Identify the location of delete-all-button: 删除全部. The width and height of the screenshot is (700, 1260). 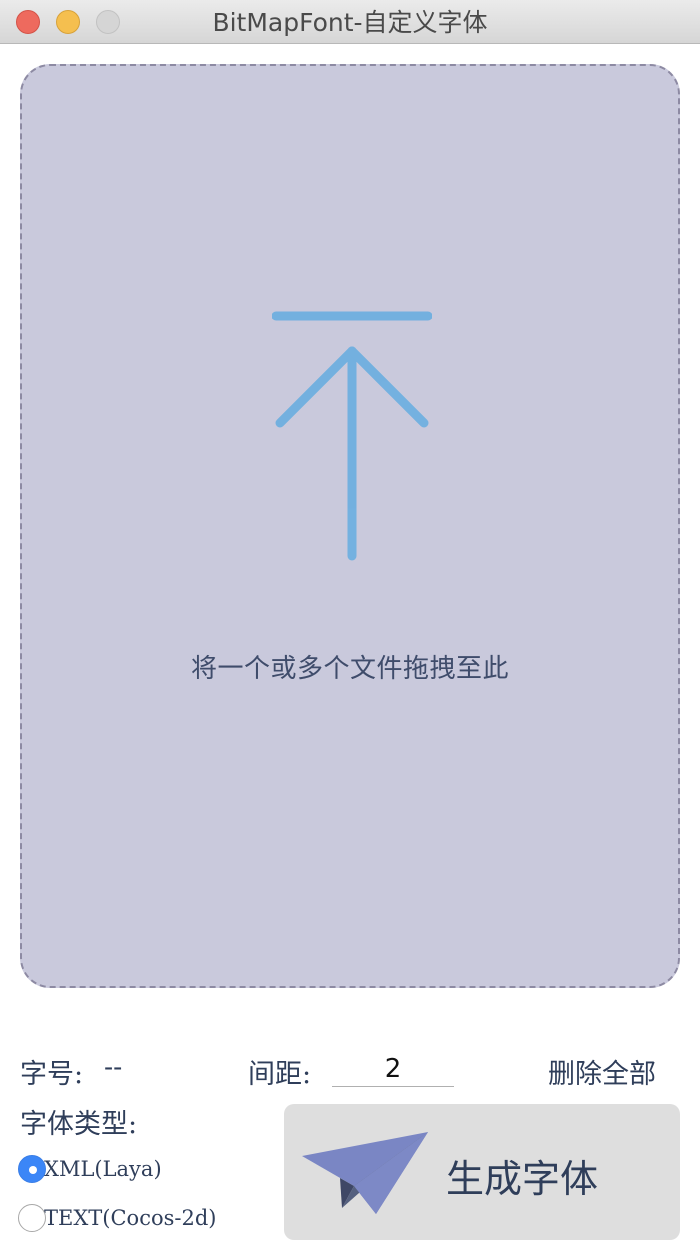
(602, 1071).